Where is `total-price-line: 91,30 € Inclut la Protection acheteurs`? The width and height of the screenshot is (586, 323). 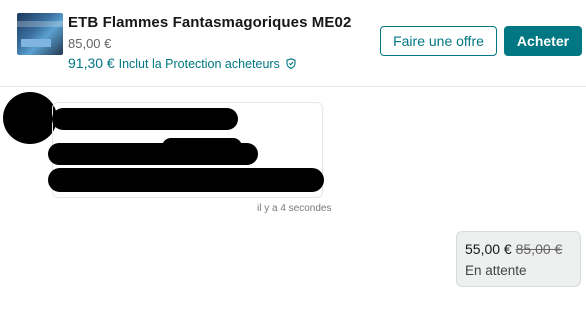 total-price-line: 91,30 € Inclut la Protection acheteurs is located at coordinates (182, 63).